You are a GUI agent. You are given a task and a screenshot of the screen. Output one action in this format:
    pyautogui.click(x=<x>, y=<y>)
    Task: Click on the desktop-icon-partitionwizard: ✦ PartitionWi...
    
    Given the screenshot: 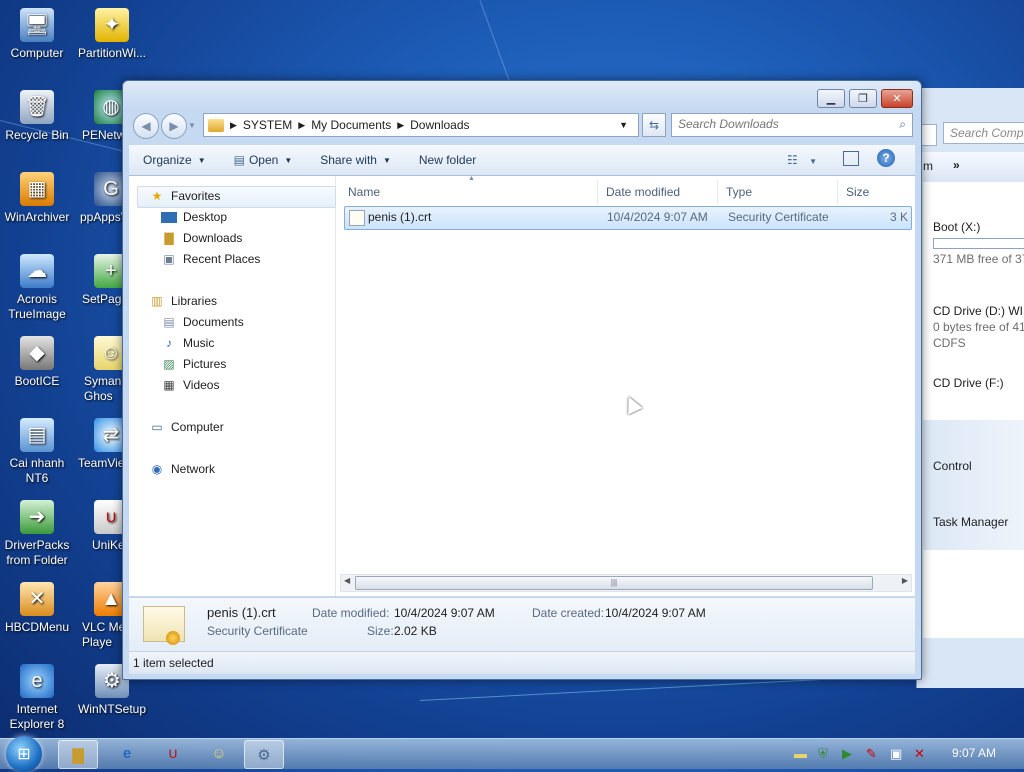 What is the action you would take?
    pyautogui.click(x=112, y=34)
    